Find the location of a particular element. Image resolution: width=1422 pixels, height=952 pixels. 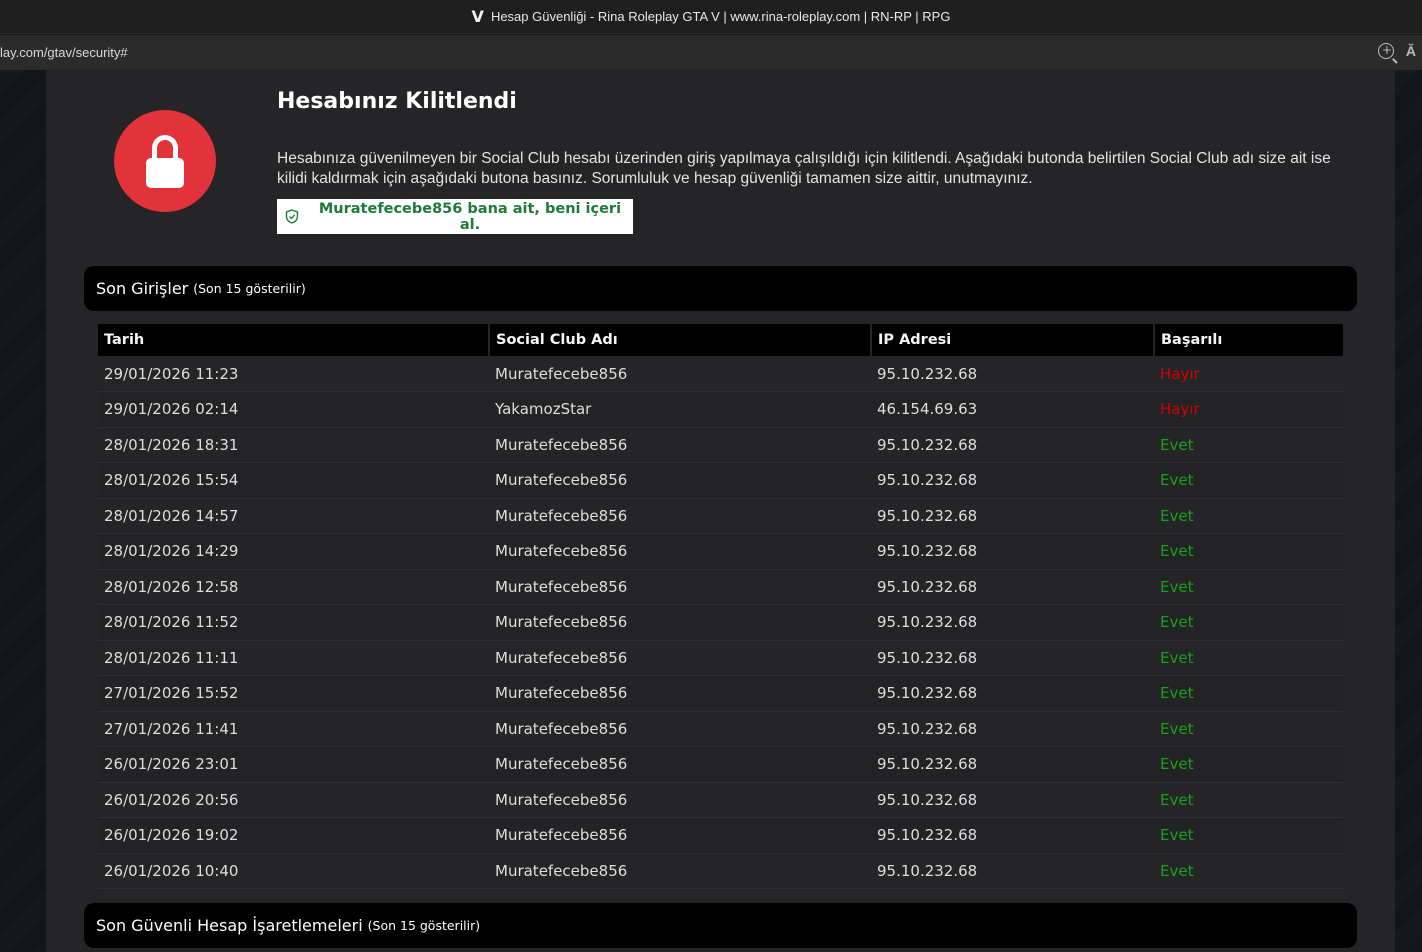

column-header: Tarih is located at coordinates (294, 340).